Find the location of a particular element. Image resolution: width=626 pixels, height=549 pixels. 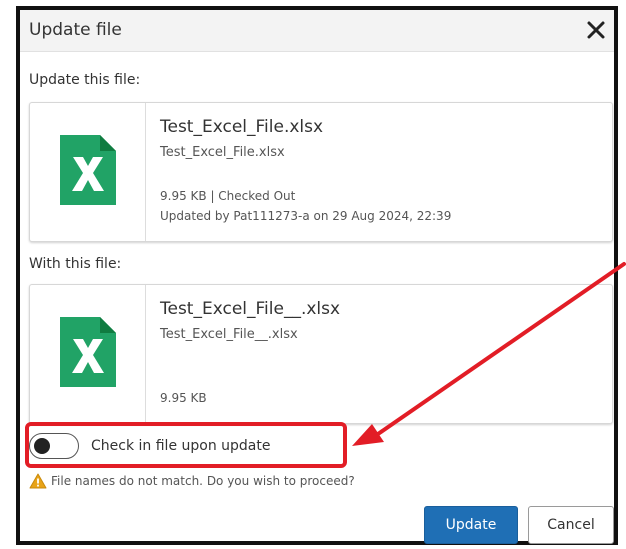

new-file-subname: Test_Excel_File__.xlsx is located at coordinates (229, 334).